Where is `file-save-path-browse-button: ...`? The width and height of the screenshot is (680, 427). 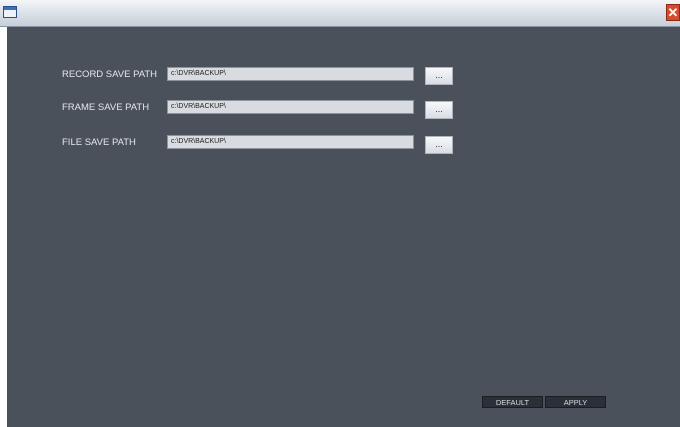 file-save-path-browse-button: ... is located at coordinates (439, 145).